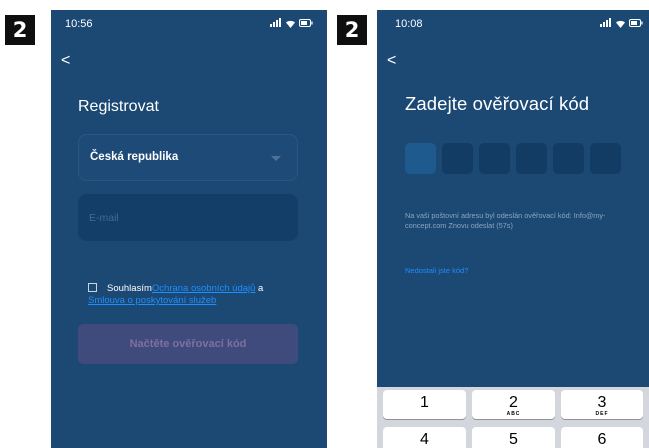  Describe the element at coordinates (276, 158) in the screenshot. I see `dropdown-caret-icon` at that location.